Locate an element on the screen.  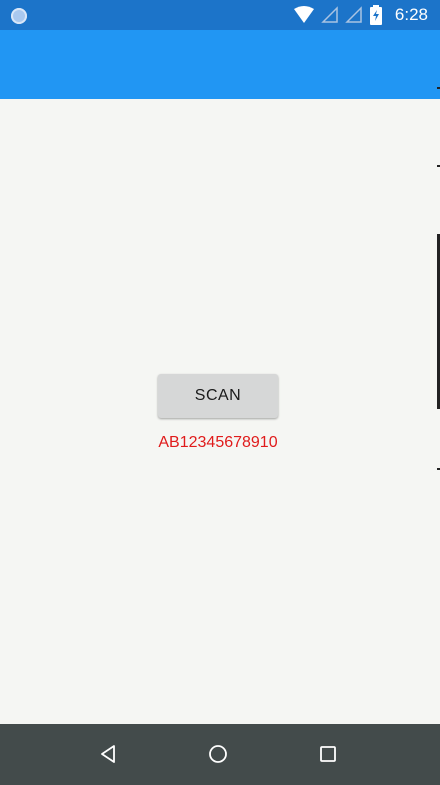
scan-button: SCAN is located at coordinates (218, 396).